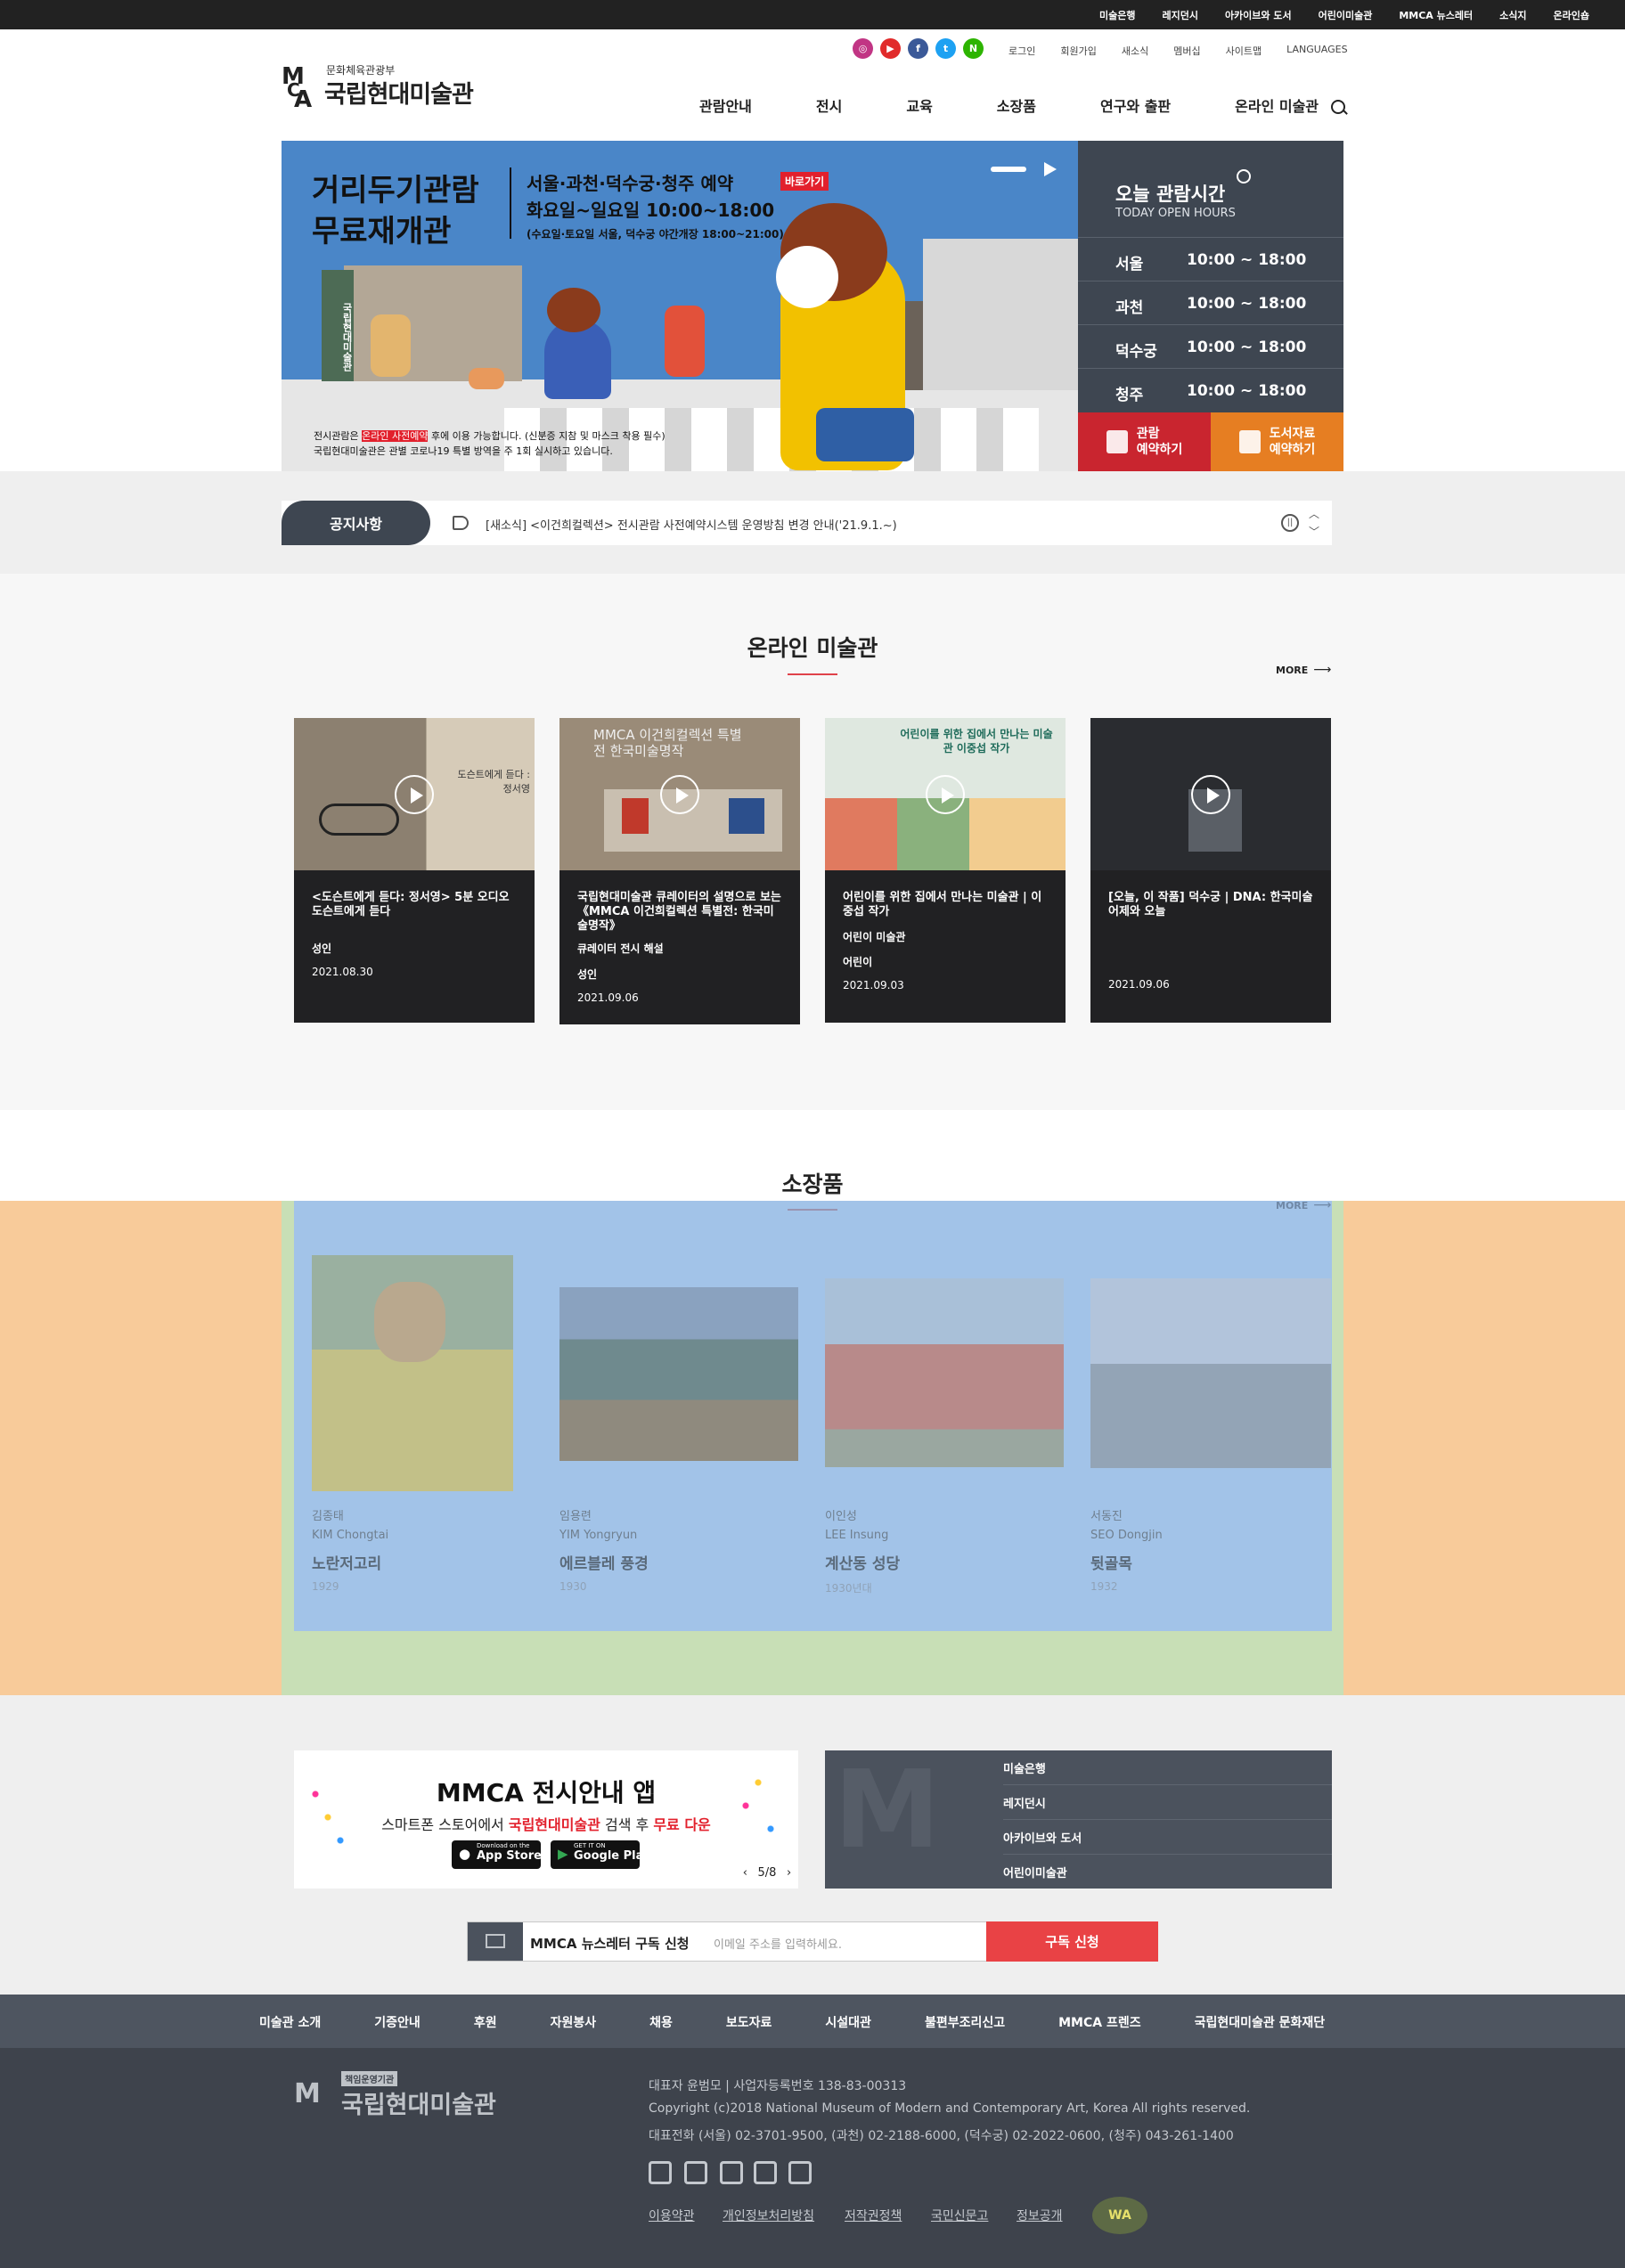 The image size is (1625, 2268). What do you see at coordinates (800, 2172) in the screenshot?
I see `naver-icon` at bounding box center [800, 2172].